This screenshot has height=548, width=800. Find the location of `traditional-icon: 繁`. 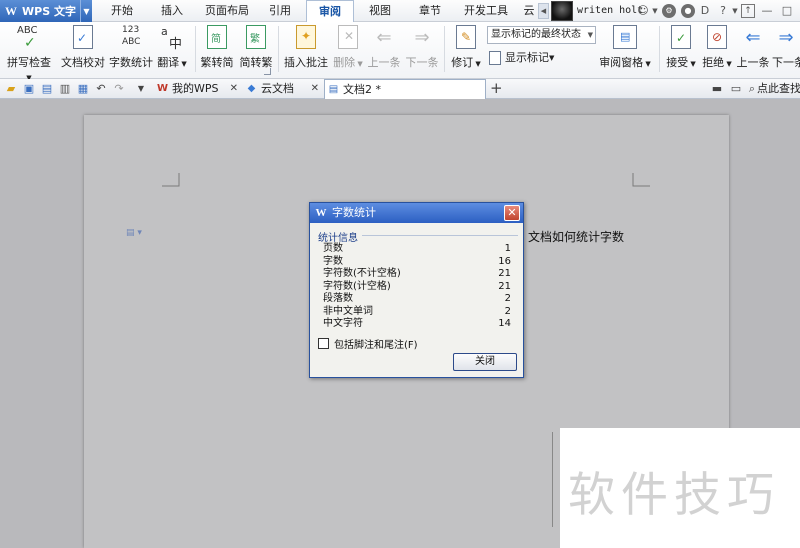

traditional-icon: 繁 is located at coordinates (256, 38).